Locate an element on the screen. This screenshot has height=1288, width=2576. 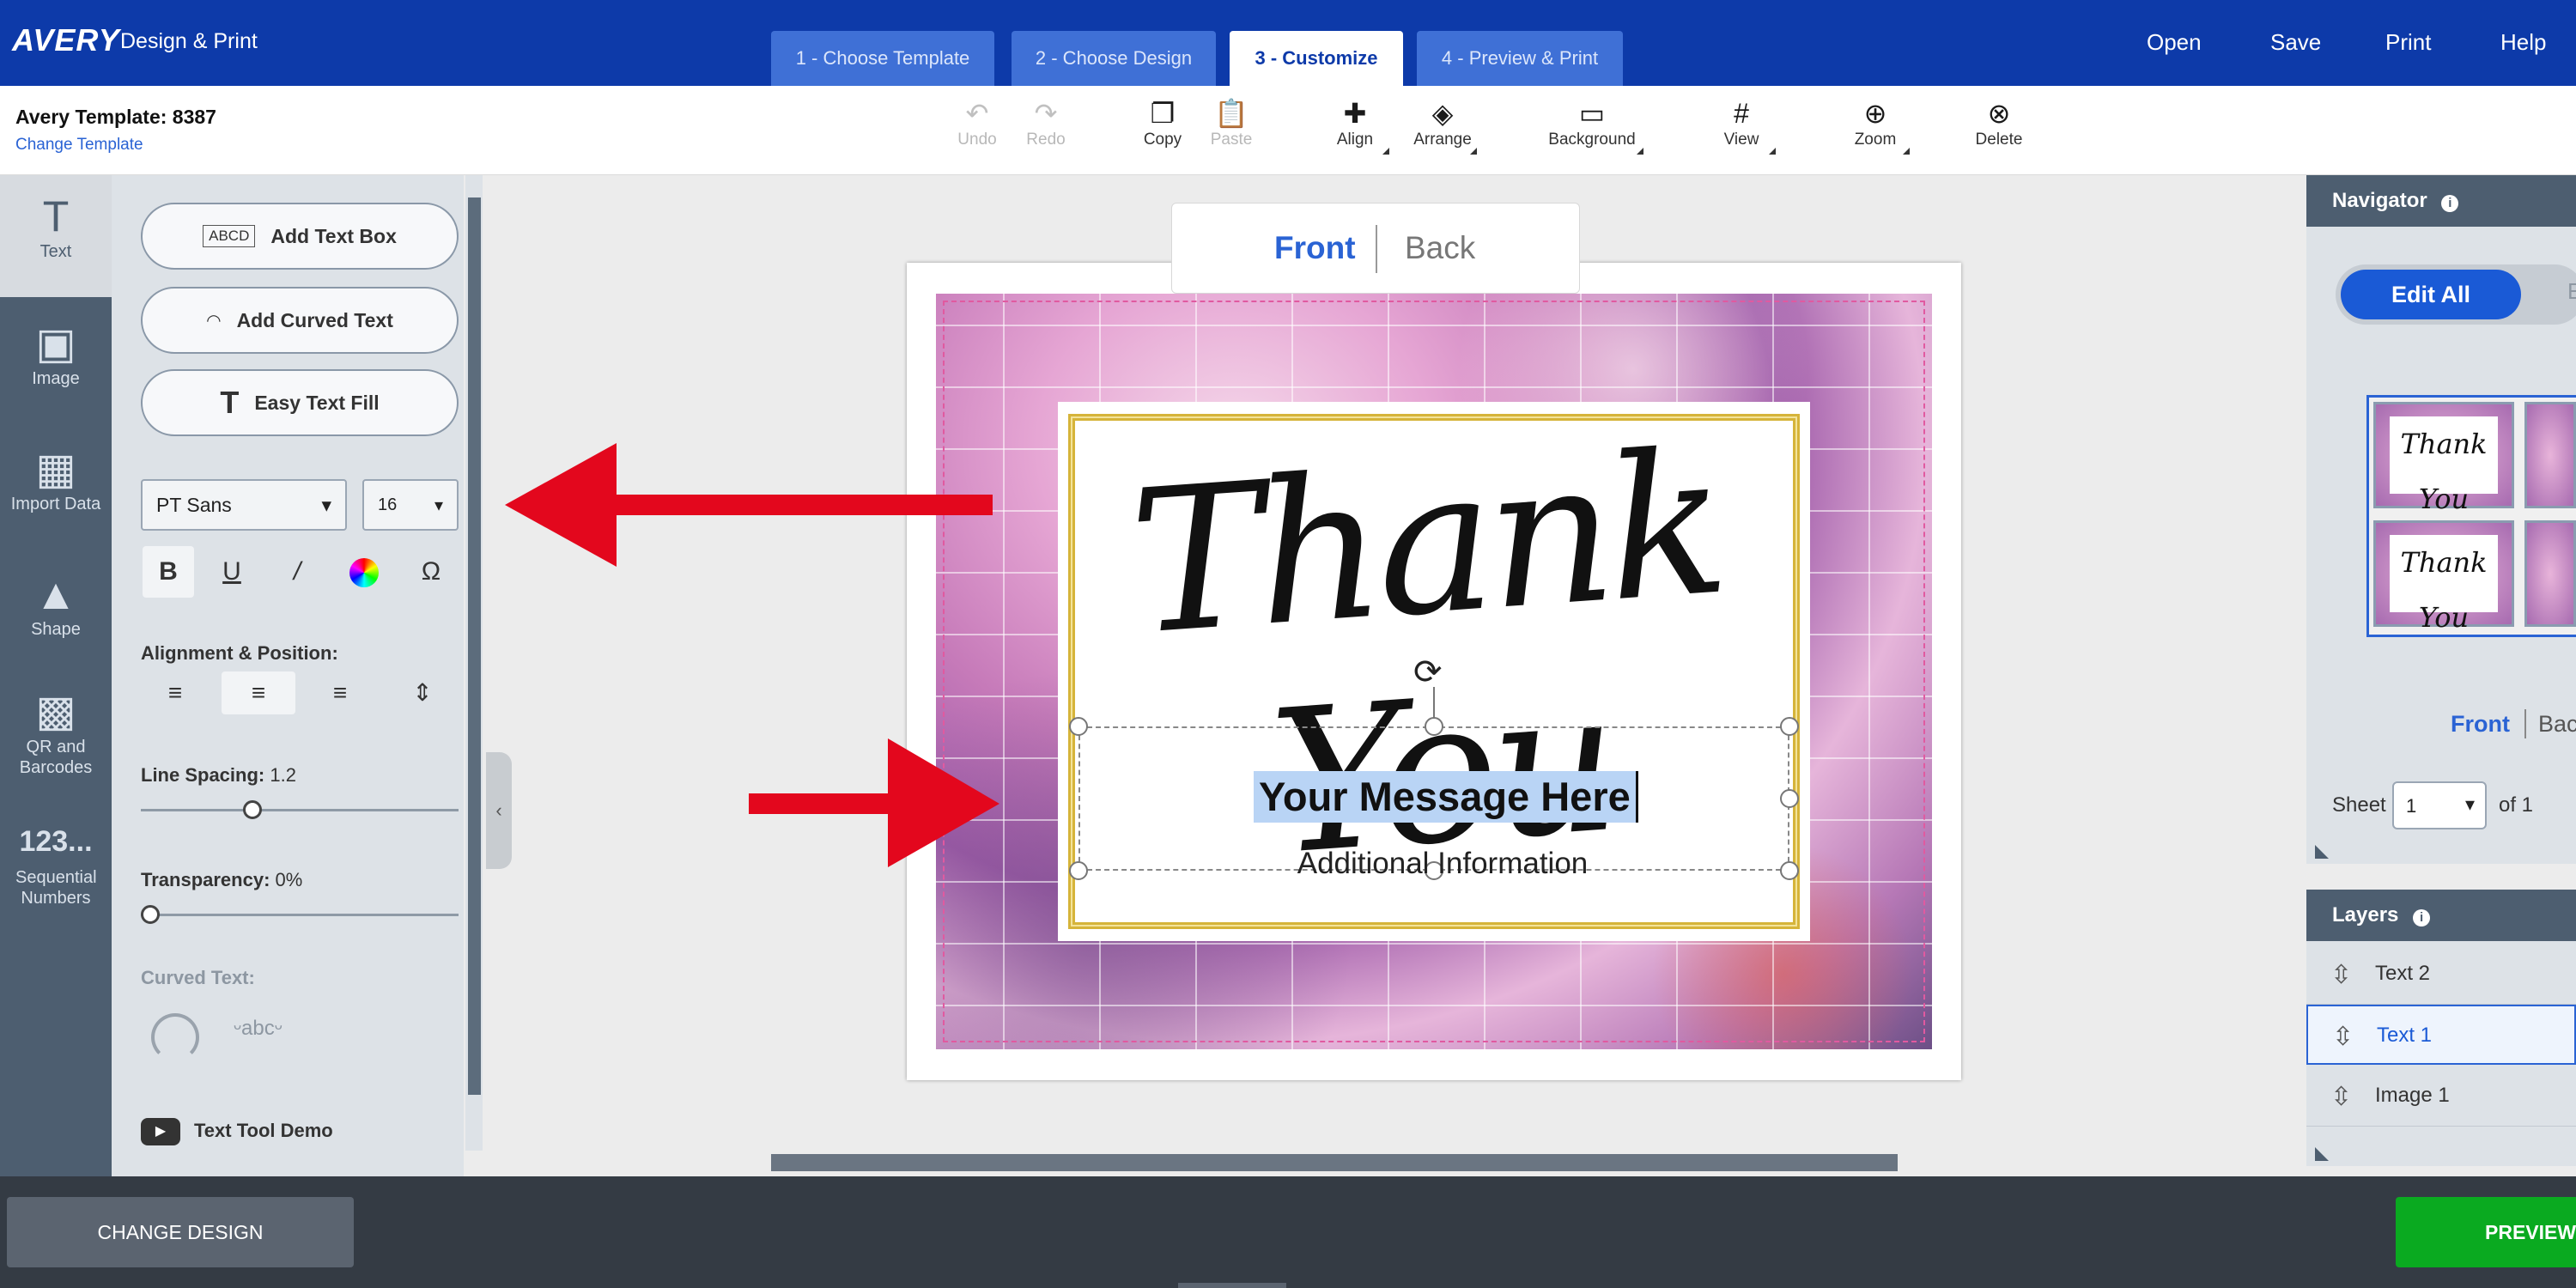
resize-handle-top-left is located at coordinates (1078, 726).